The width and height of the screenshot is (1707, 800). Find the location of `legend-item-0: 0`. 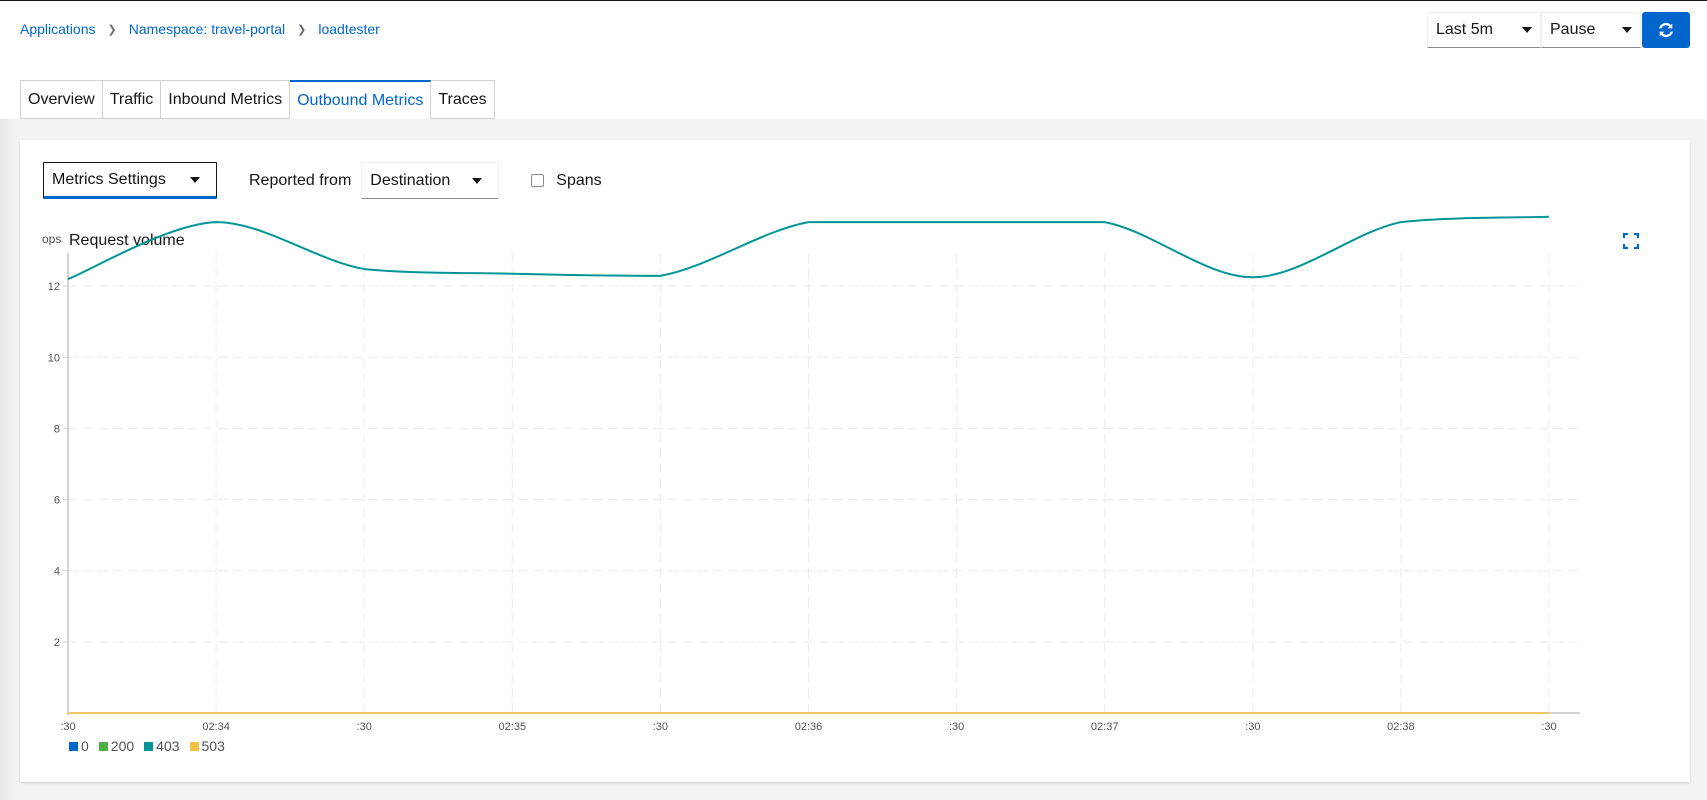

legend-item-0: 0 is located at coordinates (79, 746).